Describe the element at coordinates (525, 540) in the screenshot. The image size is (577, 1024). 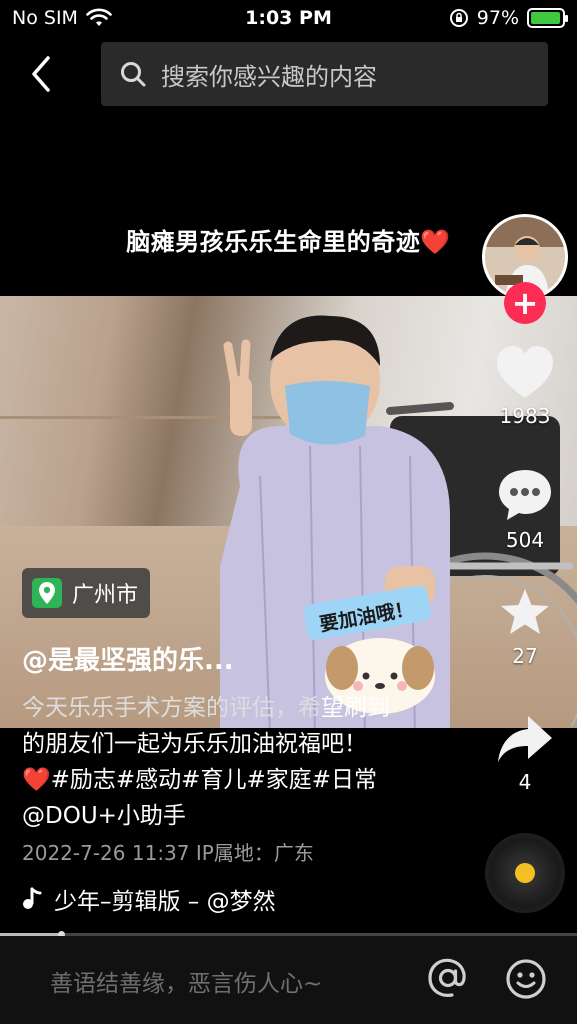
I see `comment-count: 504` at that location.